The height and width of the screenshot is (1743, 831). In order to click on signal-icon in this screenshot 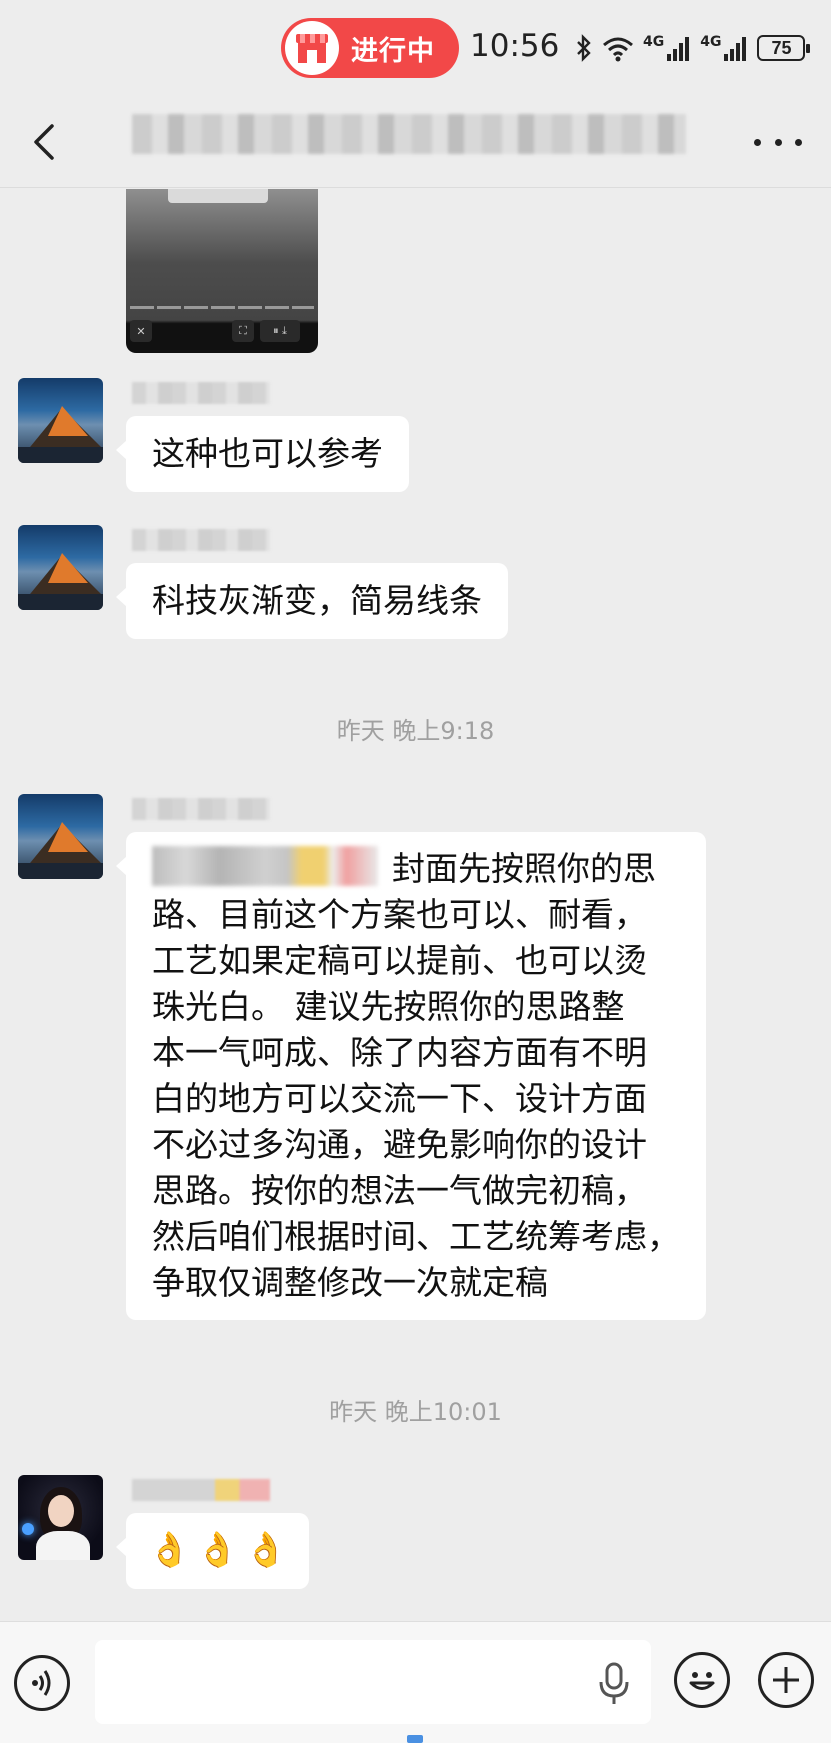, I will do `click(678, 49)`.